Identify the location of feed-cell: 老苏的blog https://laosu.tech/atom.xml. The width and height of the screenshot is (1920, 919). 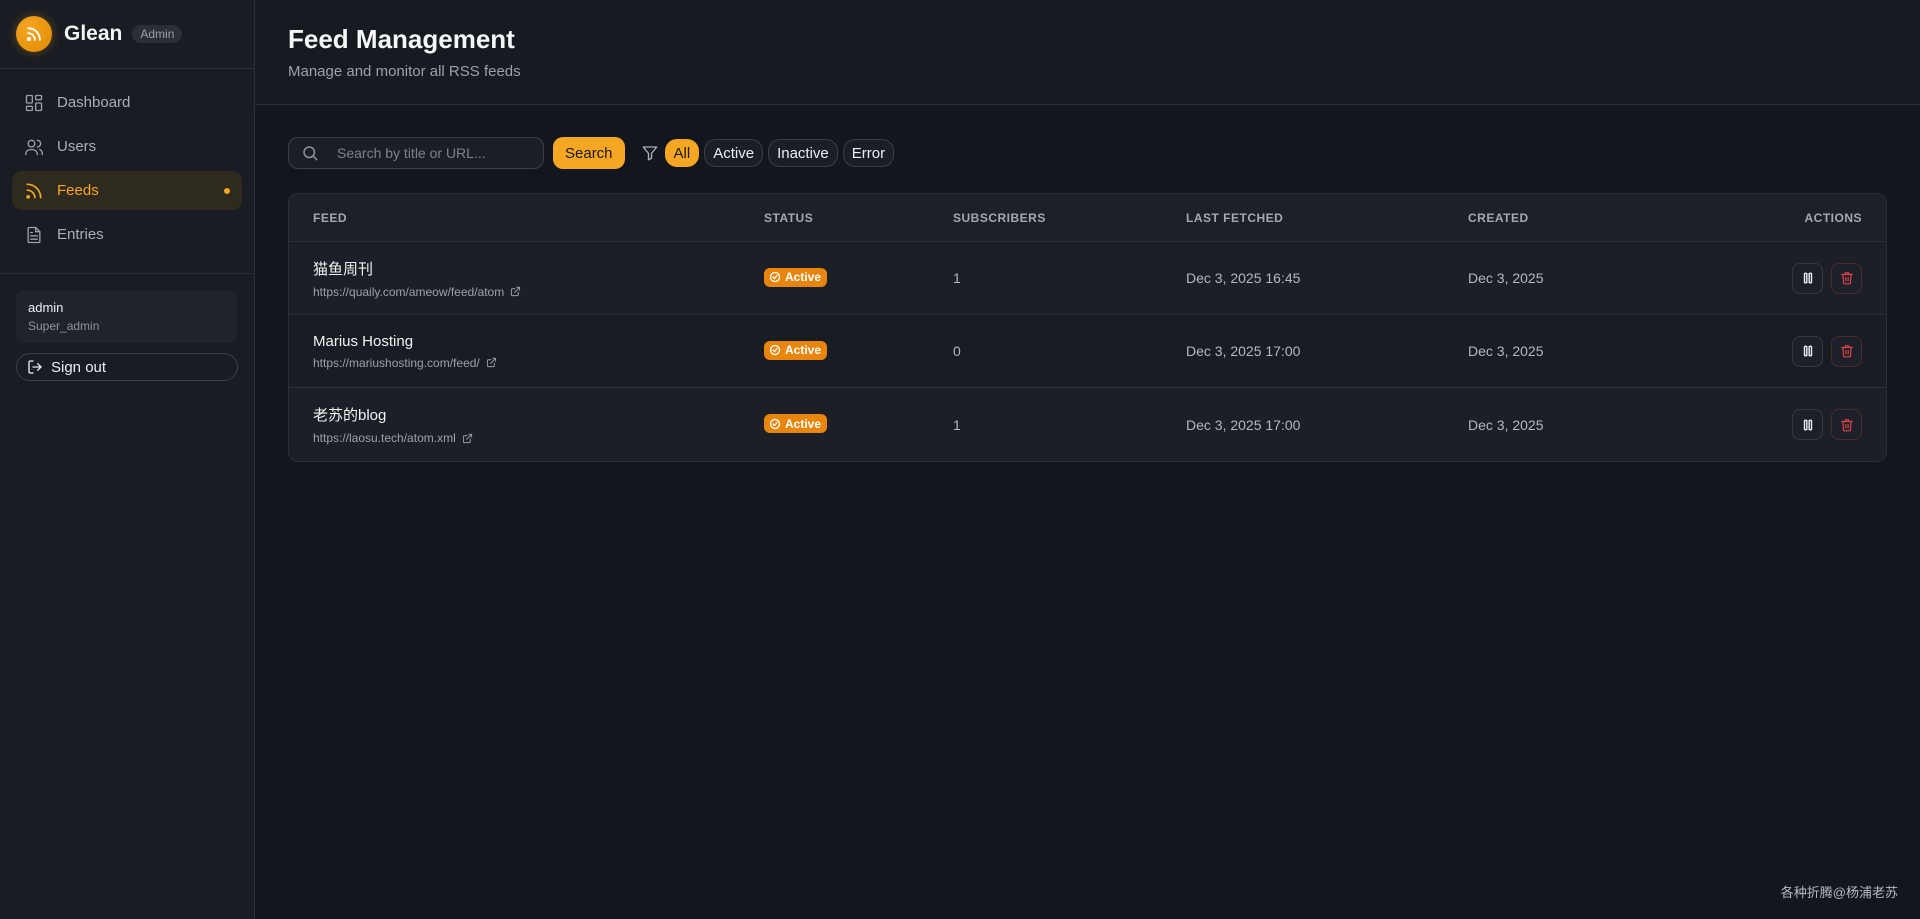
(526, 424).